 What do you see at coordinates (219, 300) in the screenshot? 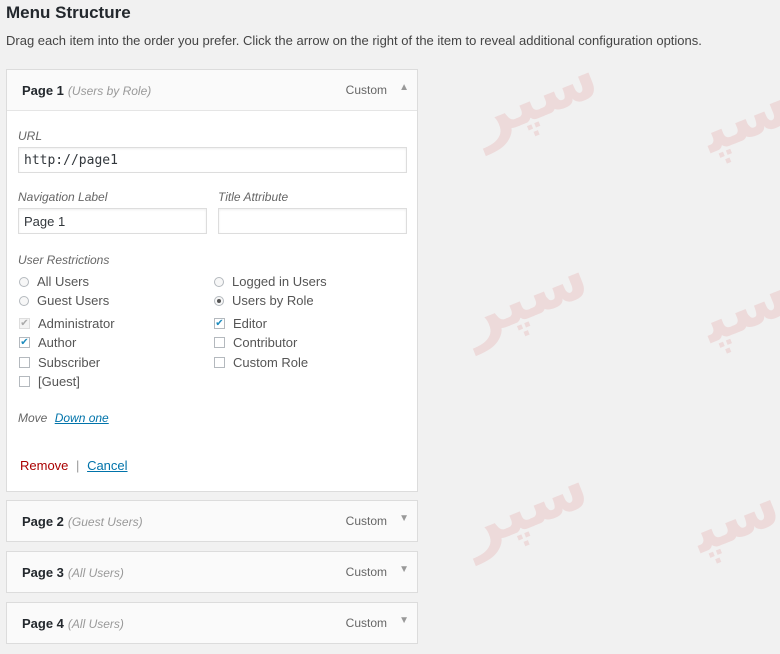
I see `radio-button-checked-icon` at bounding box center [219, 300].